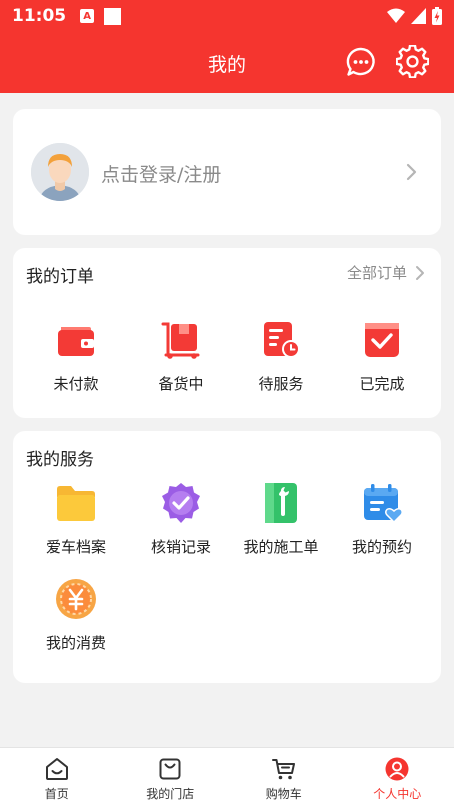 Image resolution: width=454 pixels, height=808 pixels. Describe the element at coordinates (396, 15) in the screenshot. I see `wifi-icon` at that location.